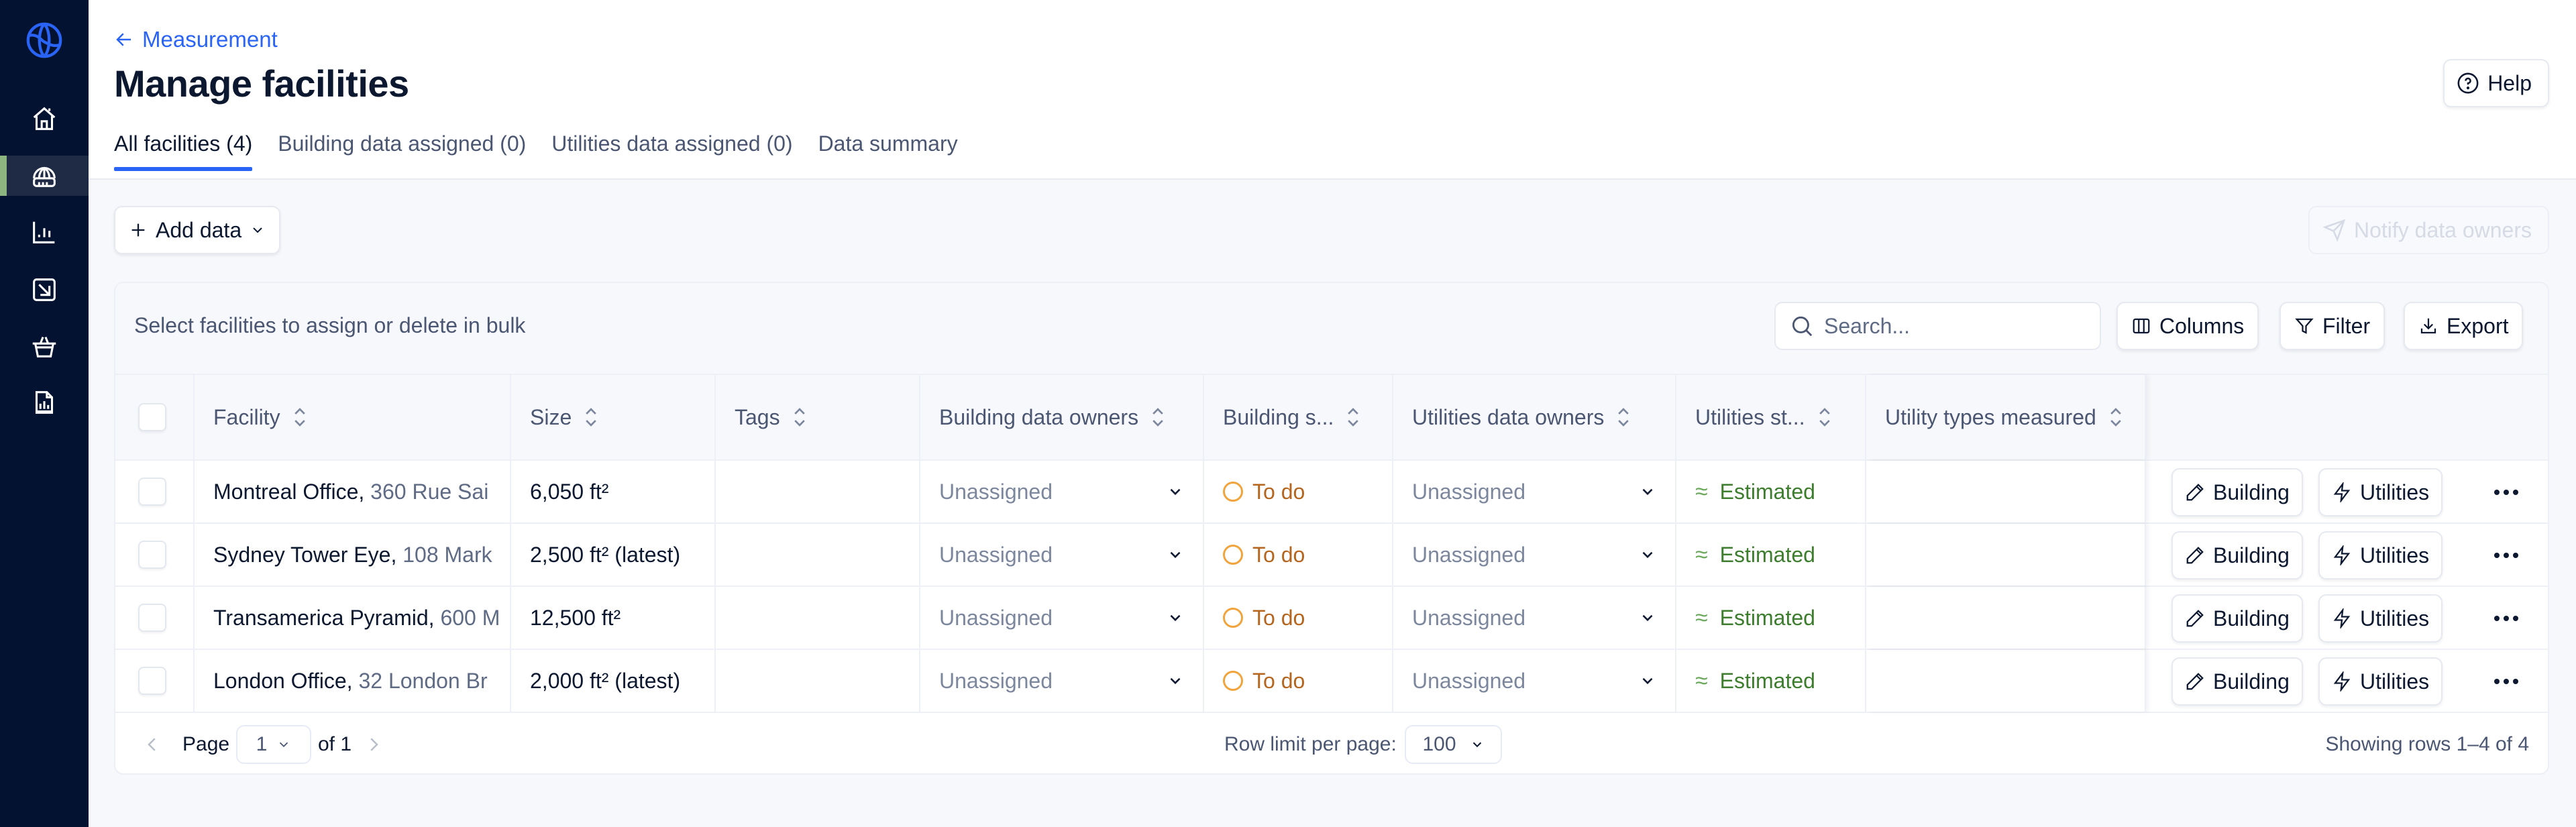 Image resolution: width=2576 pixels, height=827 pixels. I want to click on columns-button: Columns, so click(2187, 326).